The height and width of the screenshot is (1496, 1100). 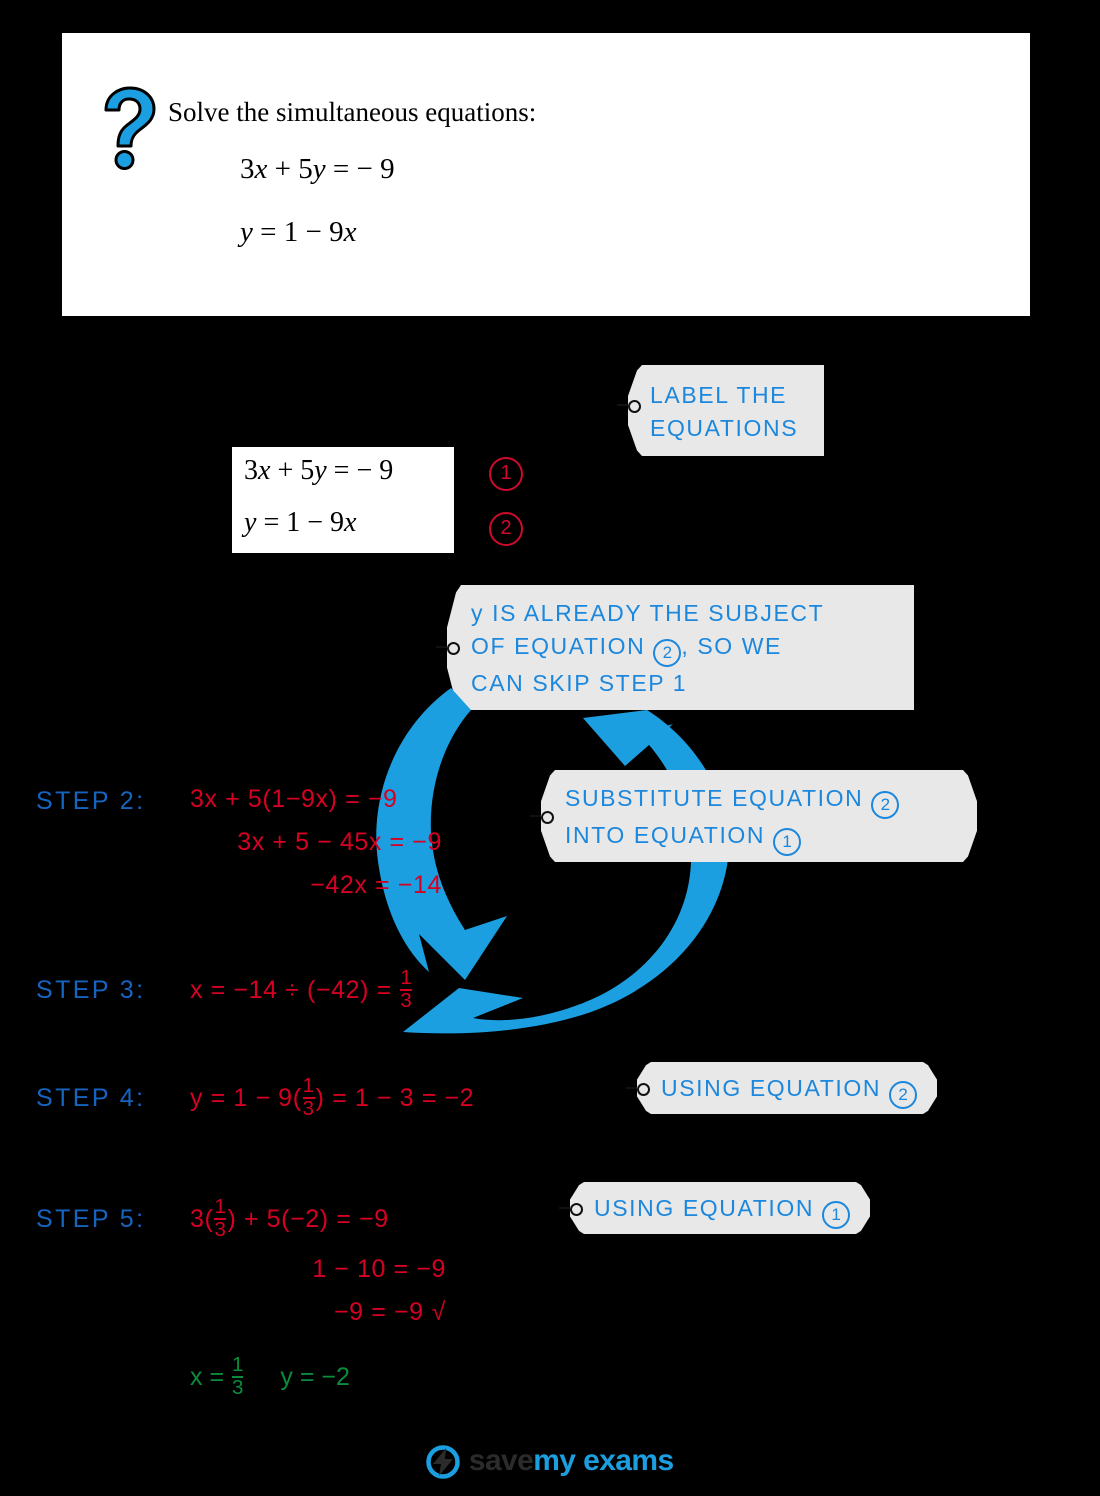 I want to click on callout-using-equation-1: USING EQUATION 1, so click(x=720, y=1208).